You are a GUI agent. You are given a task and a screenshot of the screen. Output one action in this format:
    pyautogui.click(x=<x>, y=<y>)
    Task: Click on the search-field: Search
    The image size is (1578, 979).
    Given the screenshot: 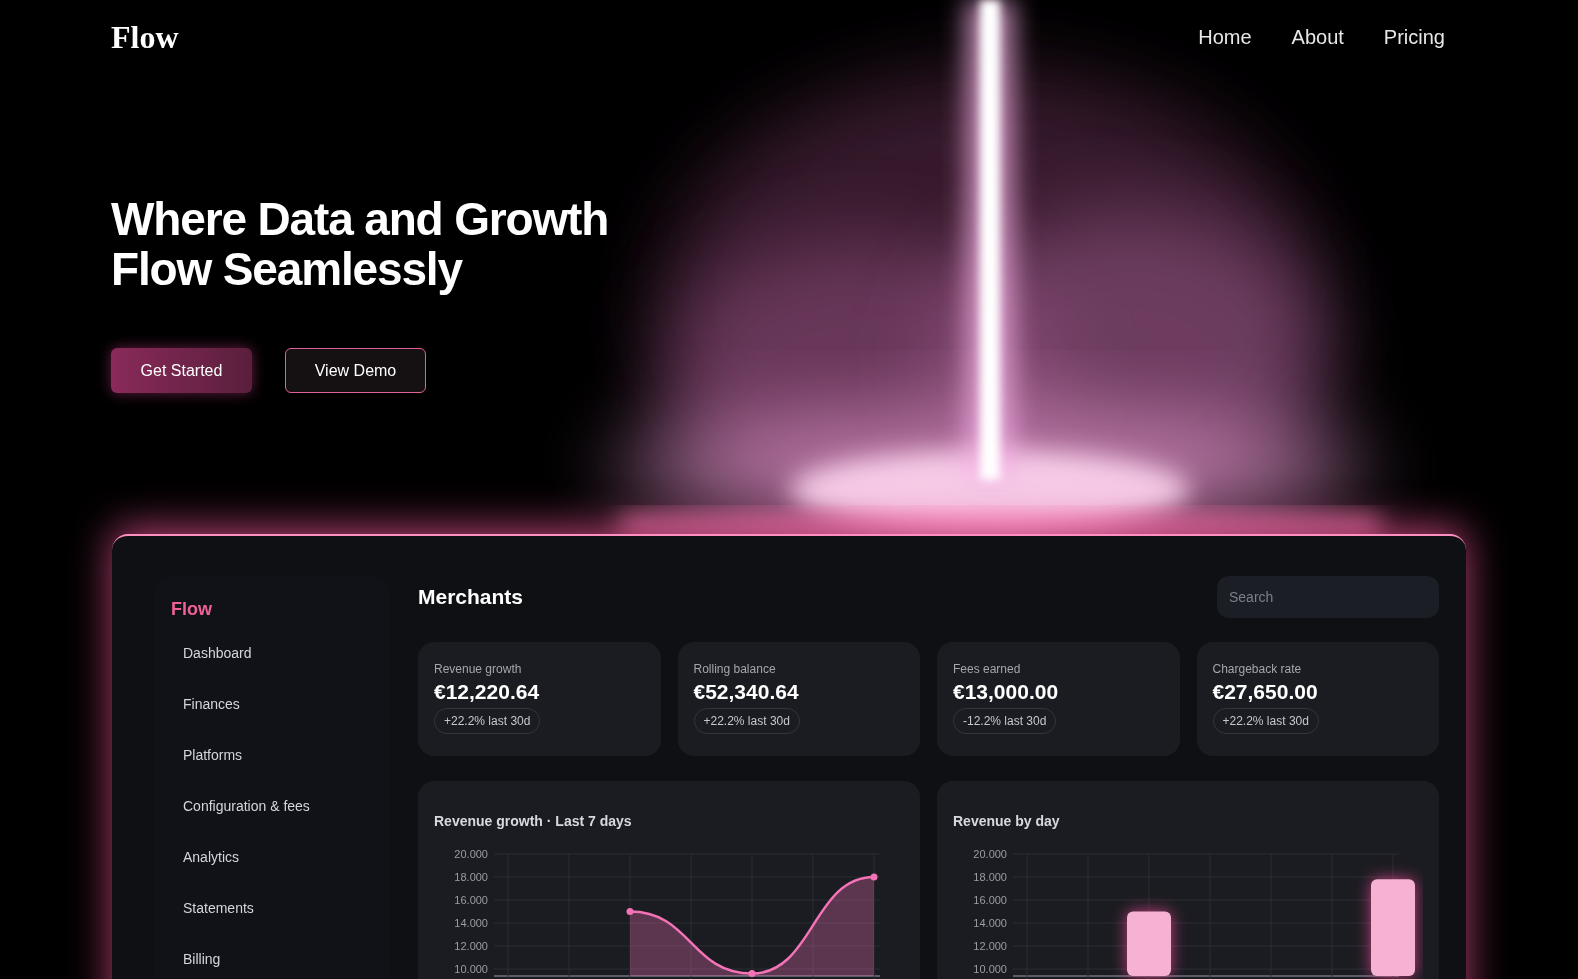 What is the action you would take?
    pyautogui.click(x=1328, y=597)
    